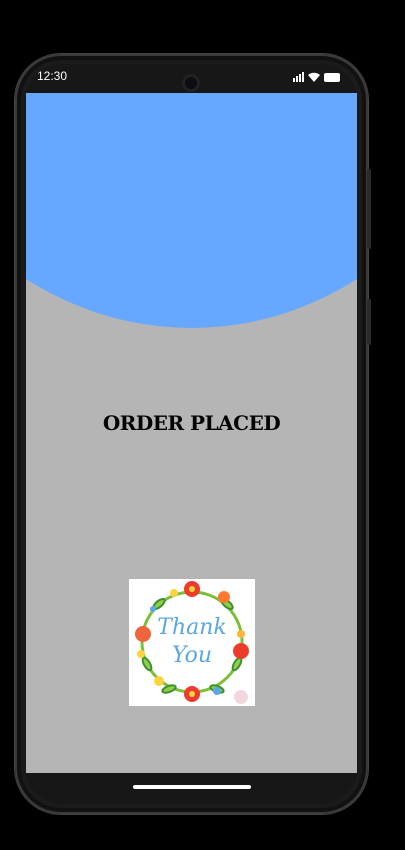 The height and width of the screenshot is (850, 405). What do you see at coordinates (191, 83) in the screenshot?
I see `front-camera` at bounding box center [191, 83].